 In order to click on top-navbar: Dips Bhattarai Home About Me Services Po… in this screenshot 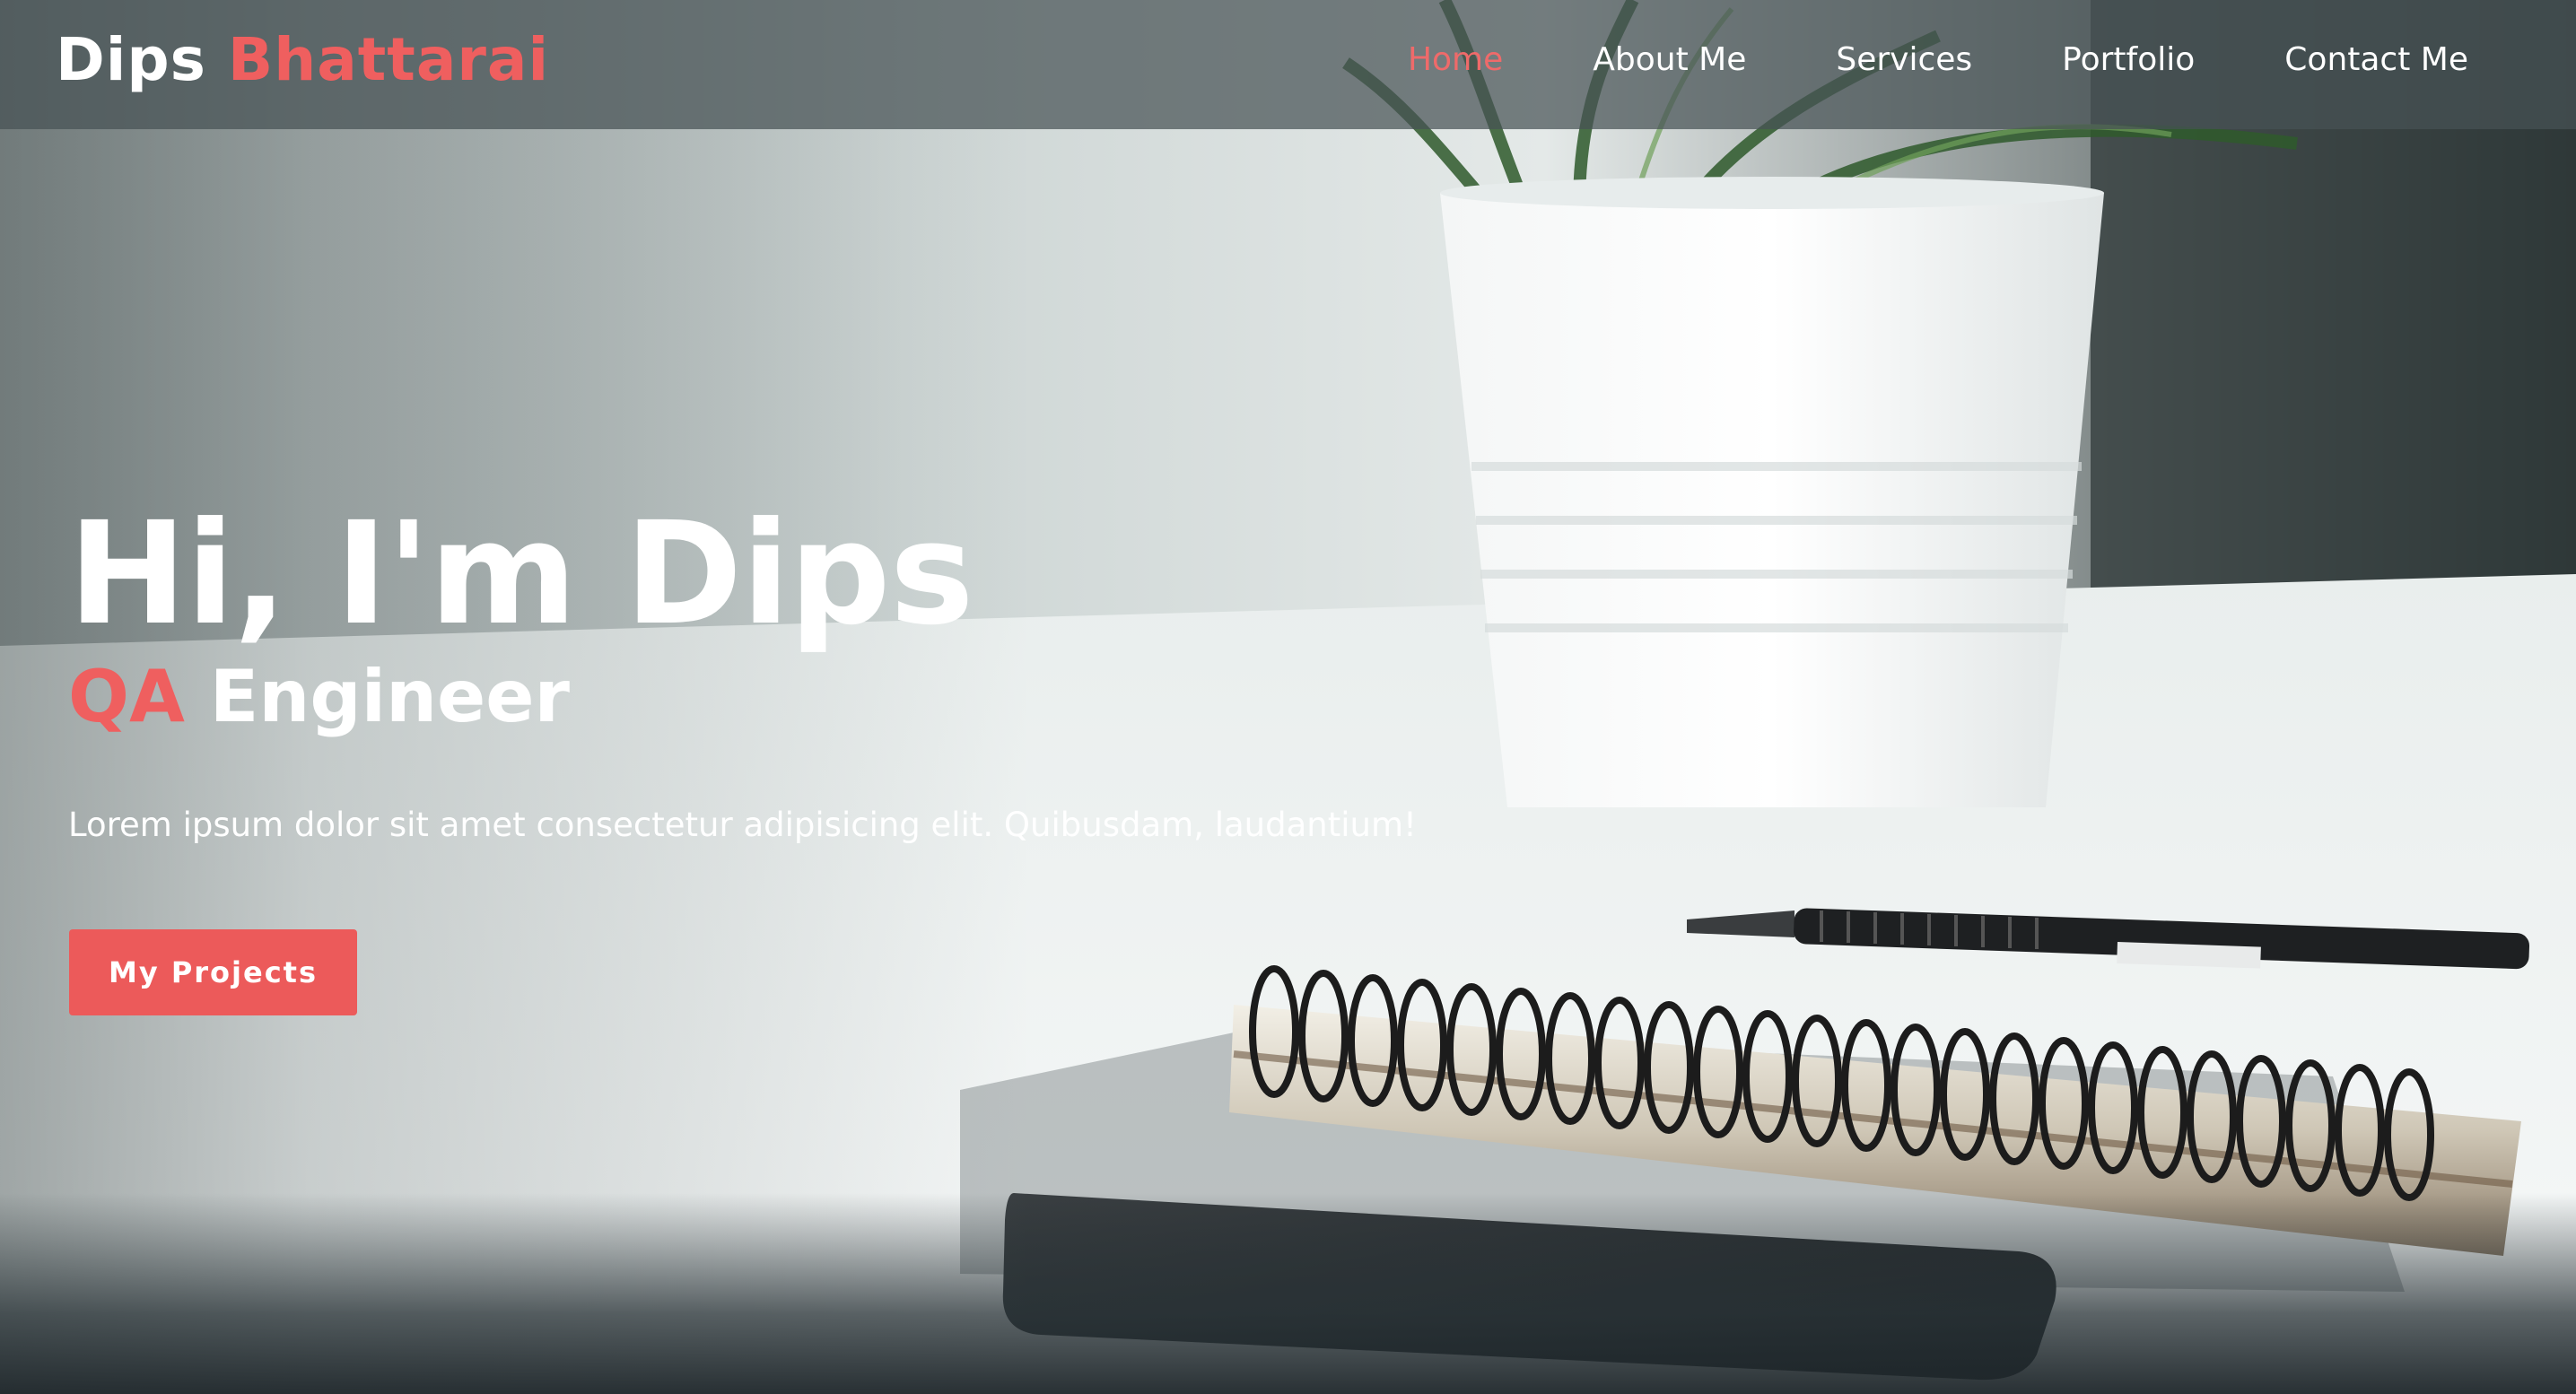, I will do `click(1288, 64)`.